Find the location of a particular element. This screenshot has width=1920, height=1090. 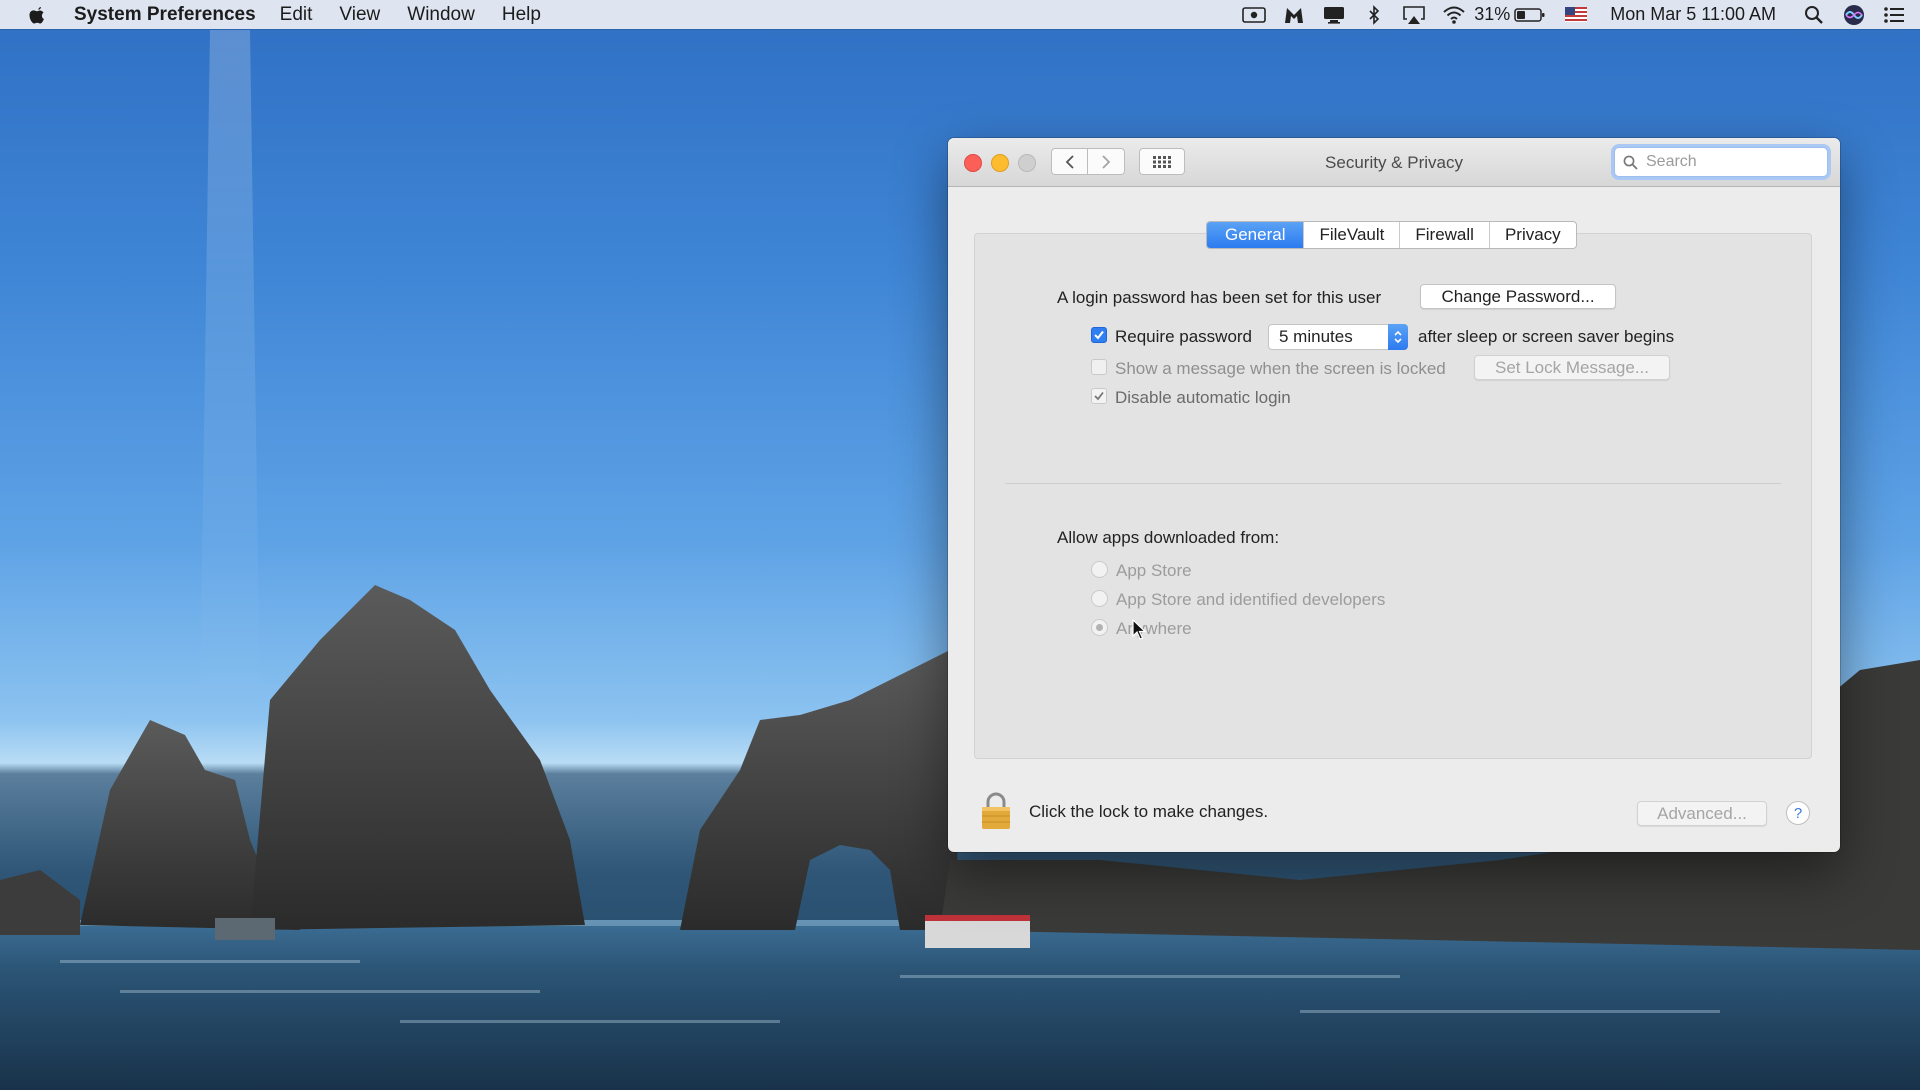

battery-percent: 31% is located at coordinates (1492, 14).